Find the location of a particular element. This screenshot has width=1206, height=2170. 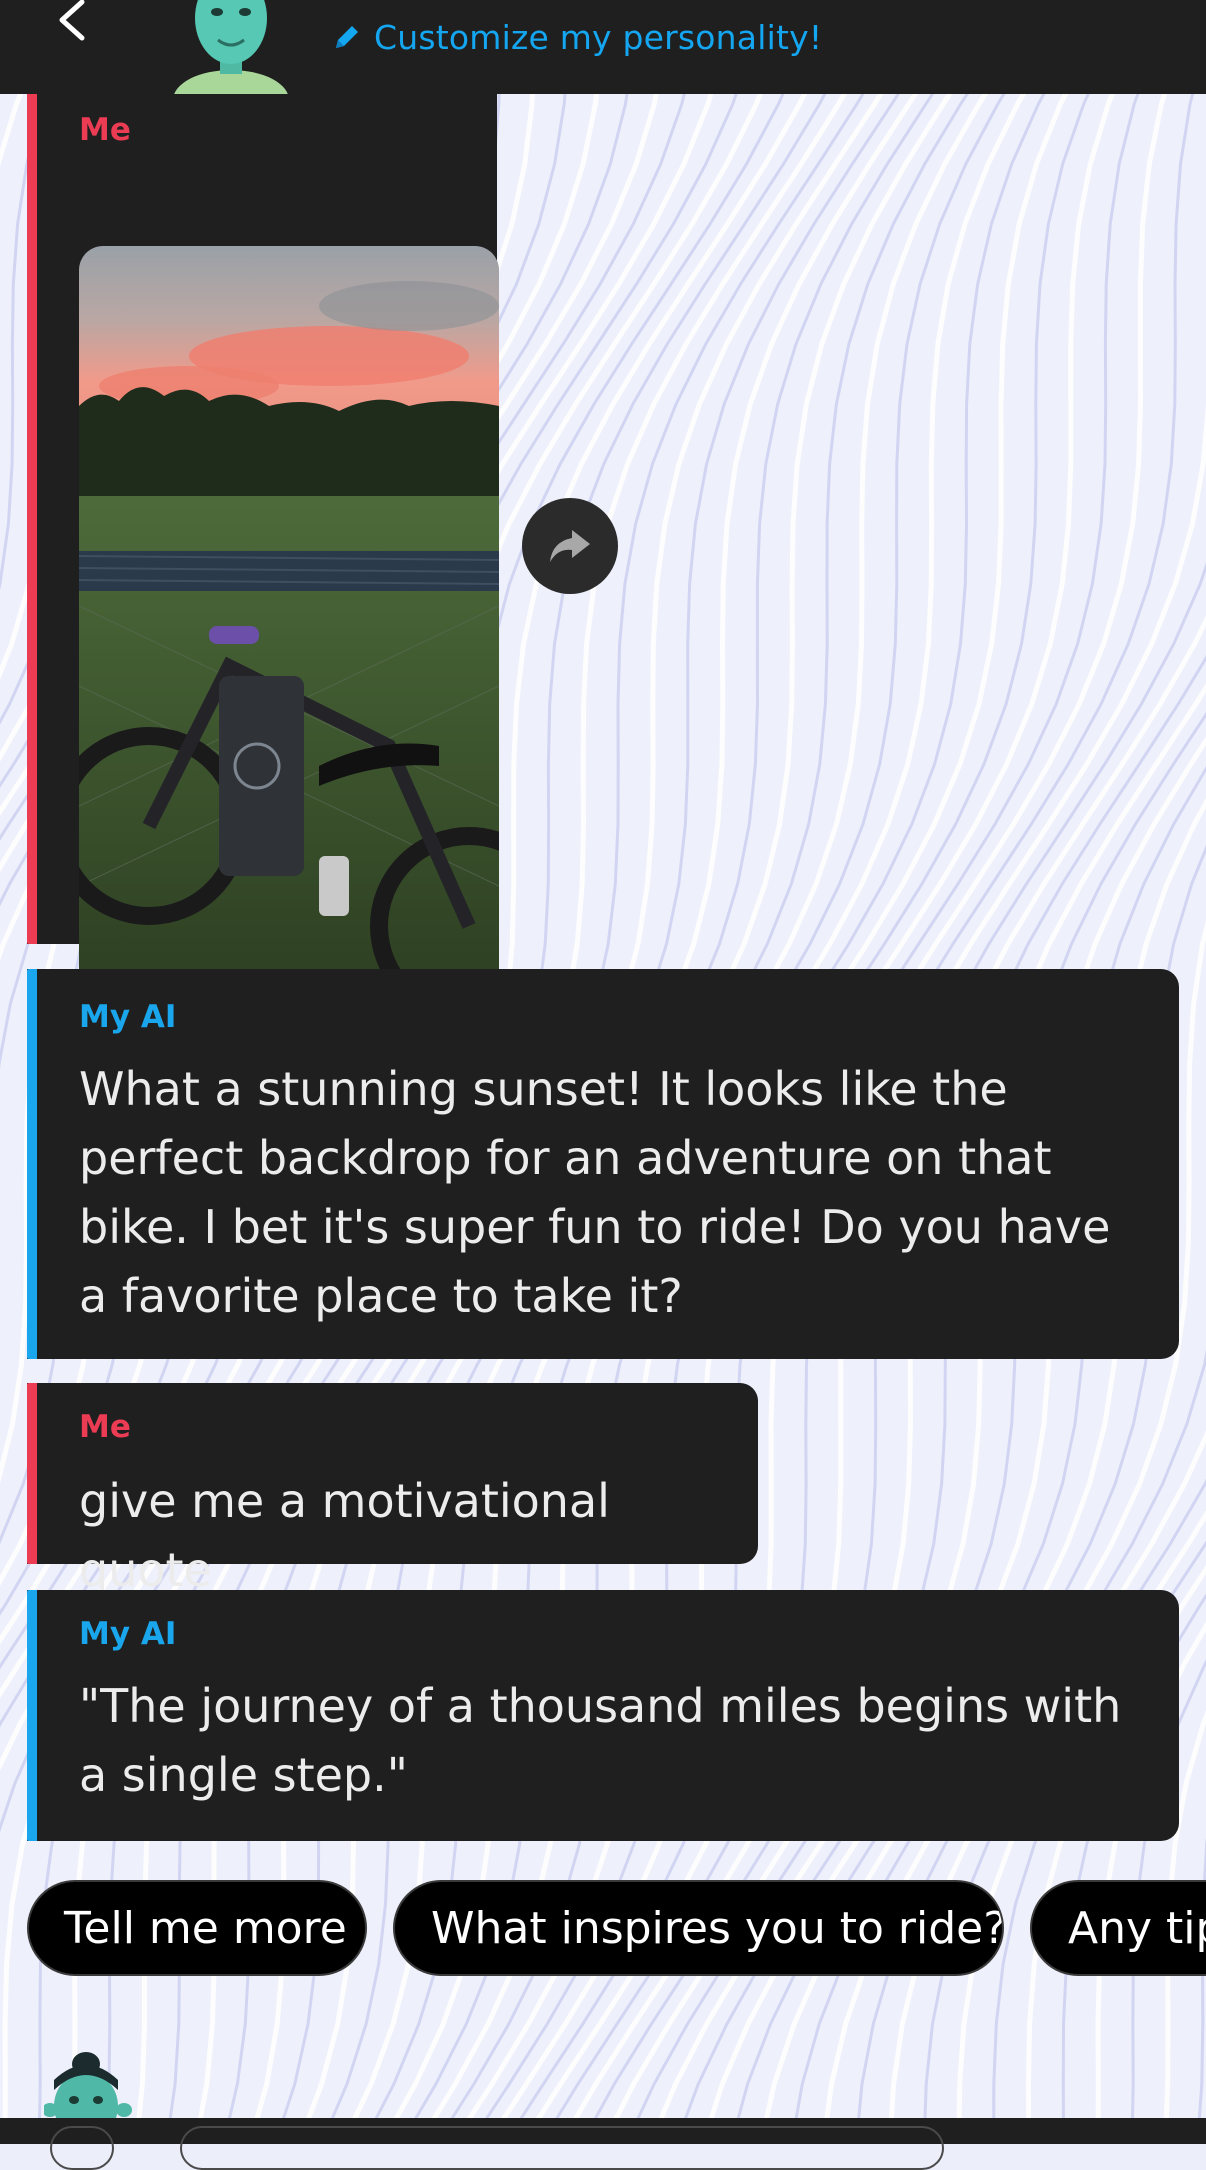

suggestion-chip: What inspires you to ride? is located at coordinates (698, 1928).